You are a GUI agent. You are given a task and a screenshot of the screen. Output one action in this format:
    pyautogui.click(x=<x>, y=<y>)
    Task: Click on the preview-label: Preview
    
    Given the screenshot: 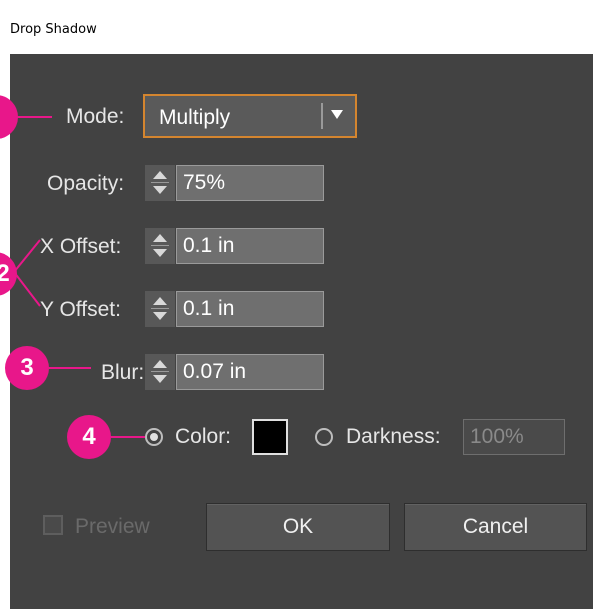 What is the action you would take?
    pyautogui.click(x=112, y=526)
    